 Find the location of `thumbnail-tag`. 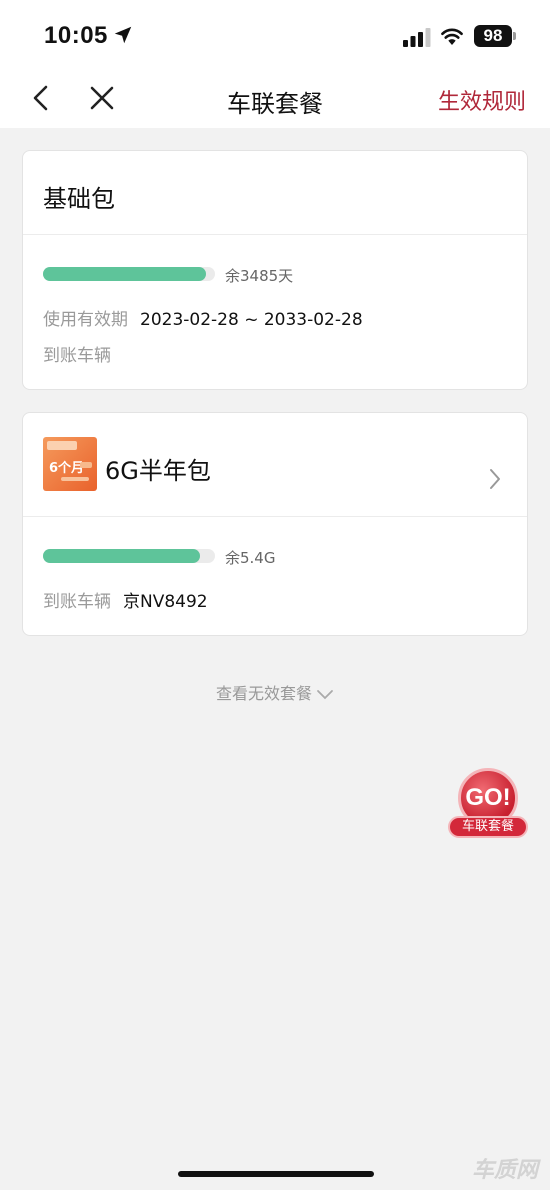

thumbnail-tag is located at coordinates (62, 445).